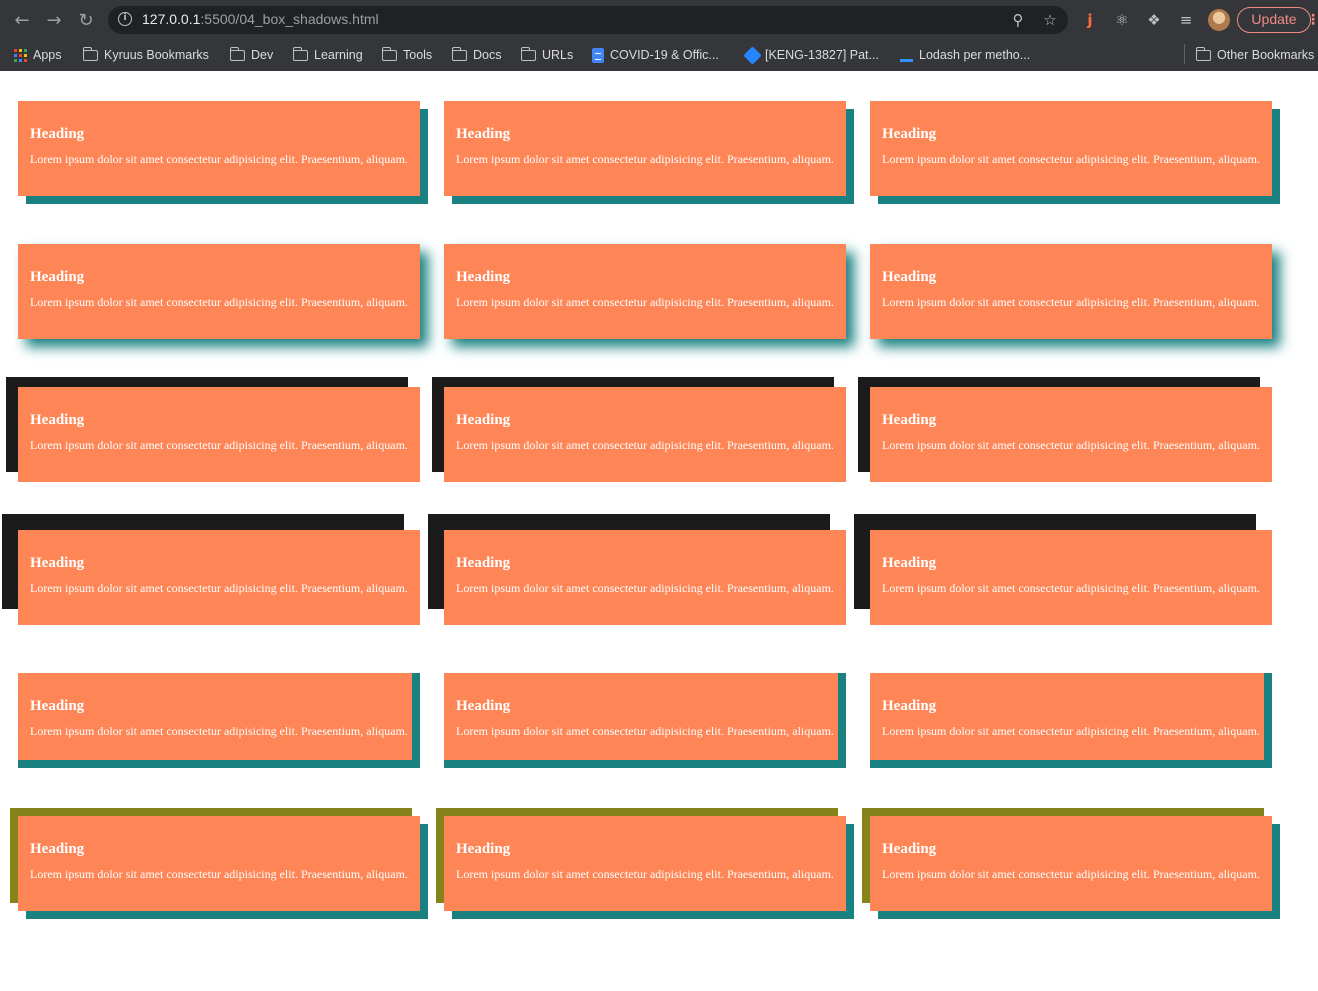 The image size is (1318, 991). What do you see at coordinates (251, 55) in the screenshot?
I see `bookmark-dev: Dev` at bounding box center [251, 55].